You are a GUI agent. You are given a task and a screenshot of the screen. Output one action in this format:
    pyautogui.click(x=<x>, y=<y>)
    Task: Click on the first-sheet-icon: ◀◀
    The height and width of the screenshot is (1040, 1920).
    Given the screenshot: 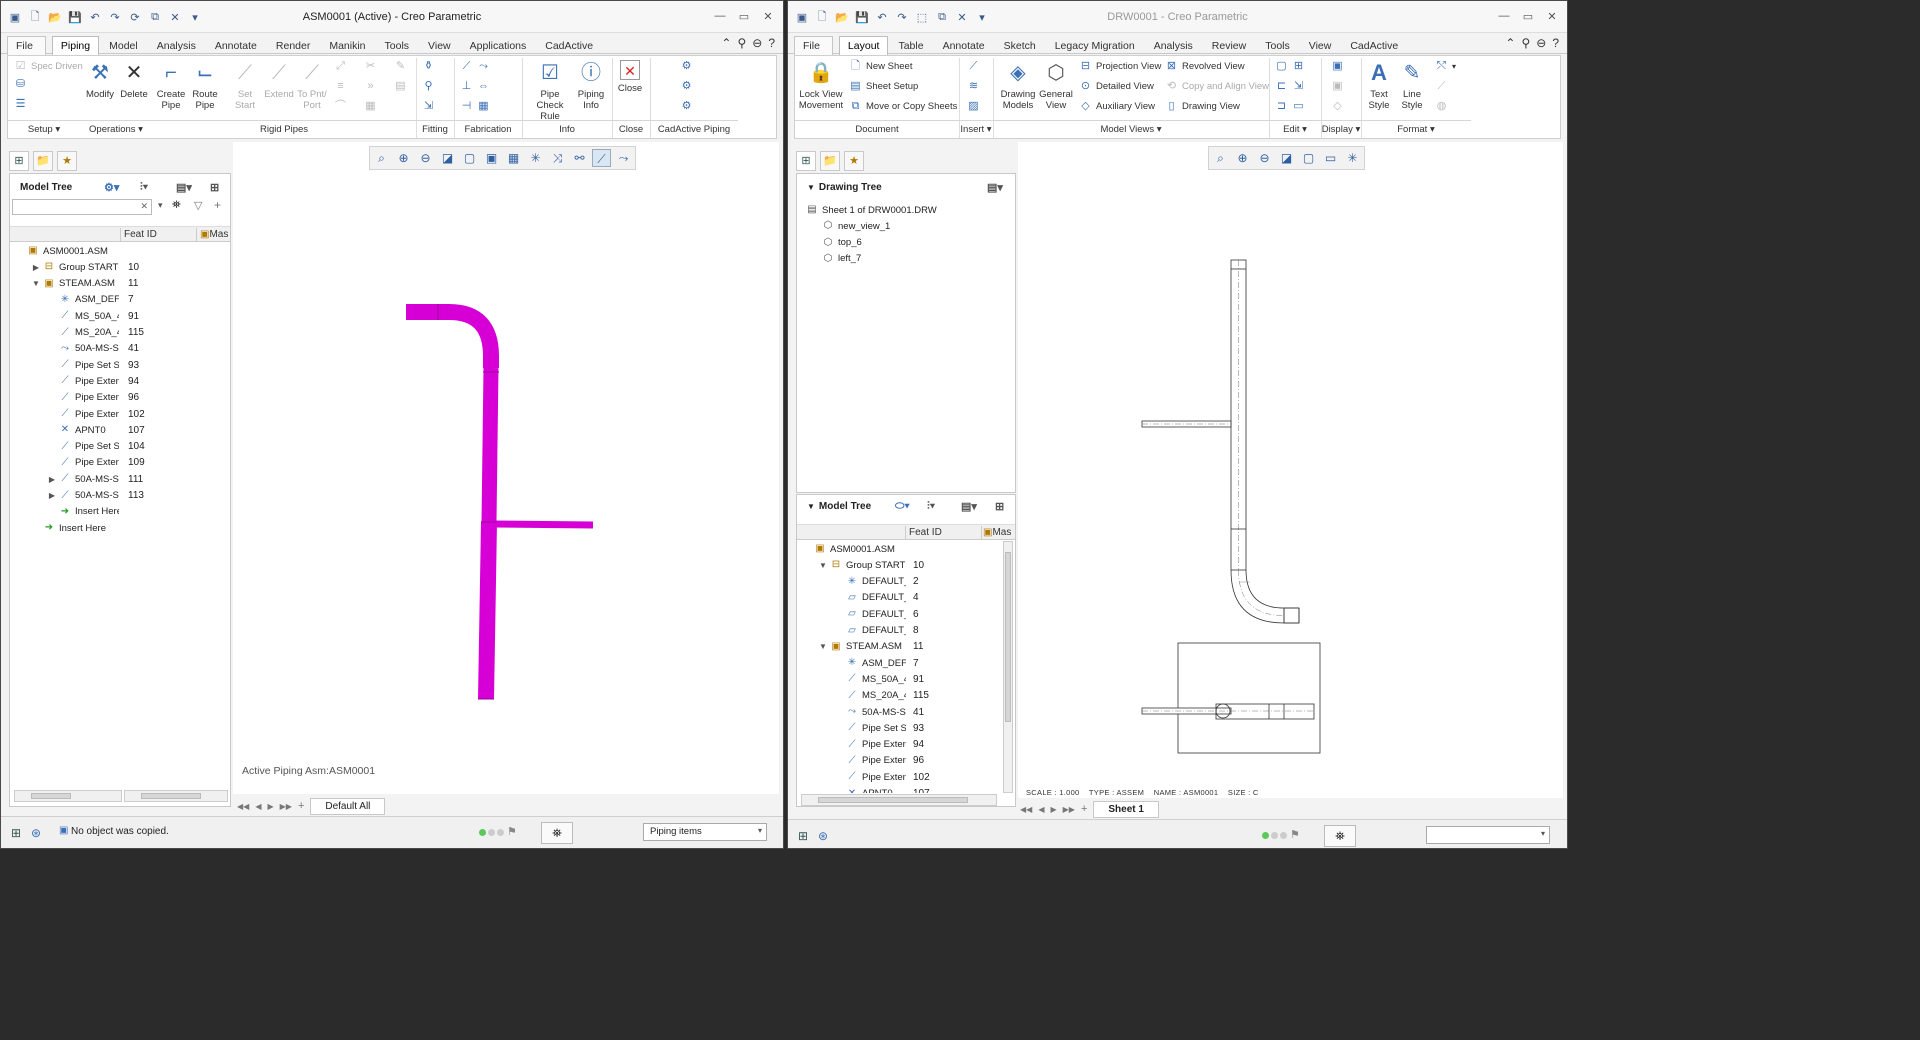 What is the action you would take?
    pyautogui.click(x=1026, y=809)
    